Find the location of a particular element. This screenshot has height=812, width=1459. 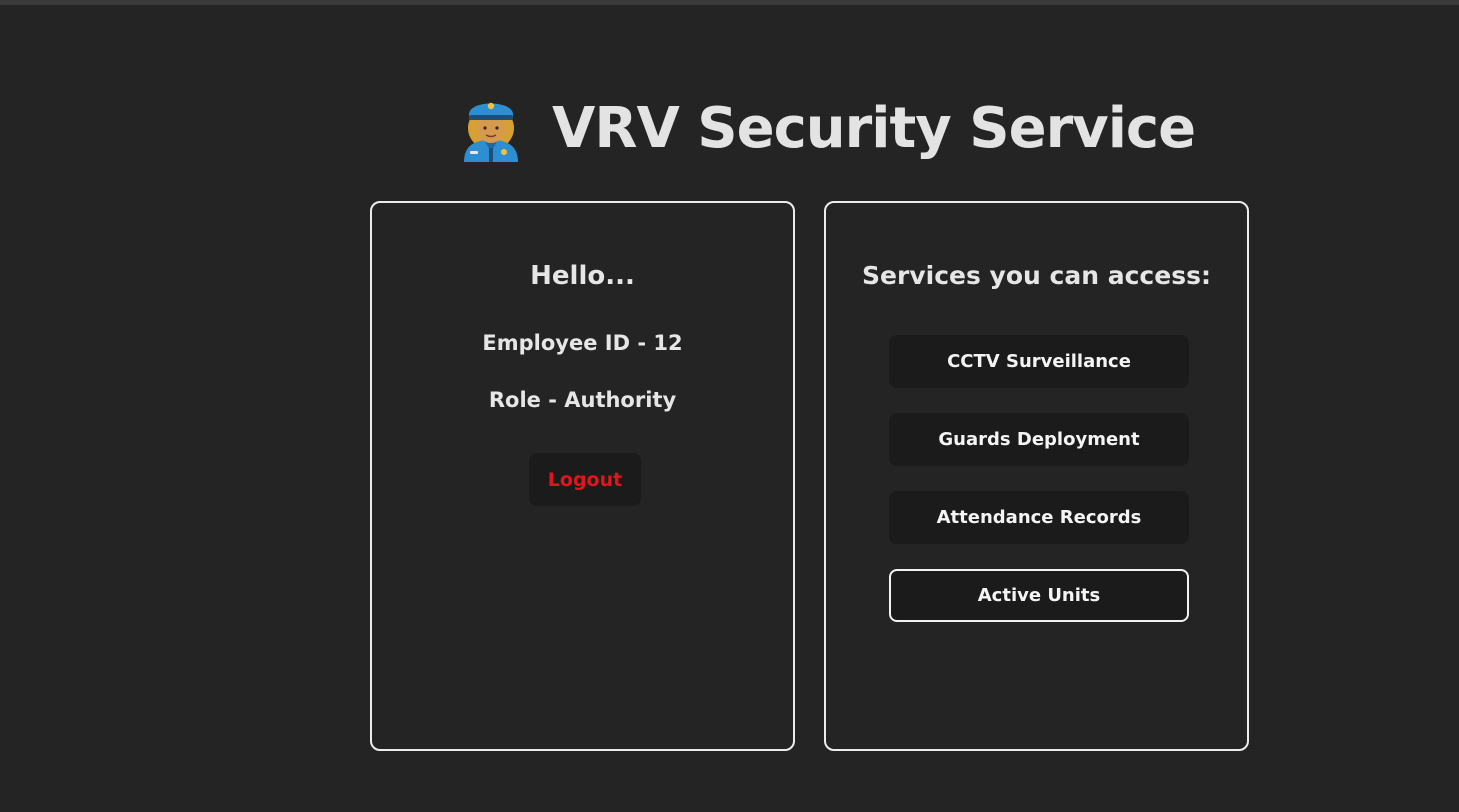

page-header: VRV Security Service is located at coordinates (827, 128).